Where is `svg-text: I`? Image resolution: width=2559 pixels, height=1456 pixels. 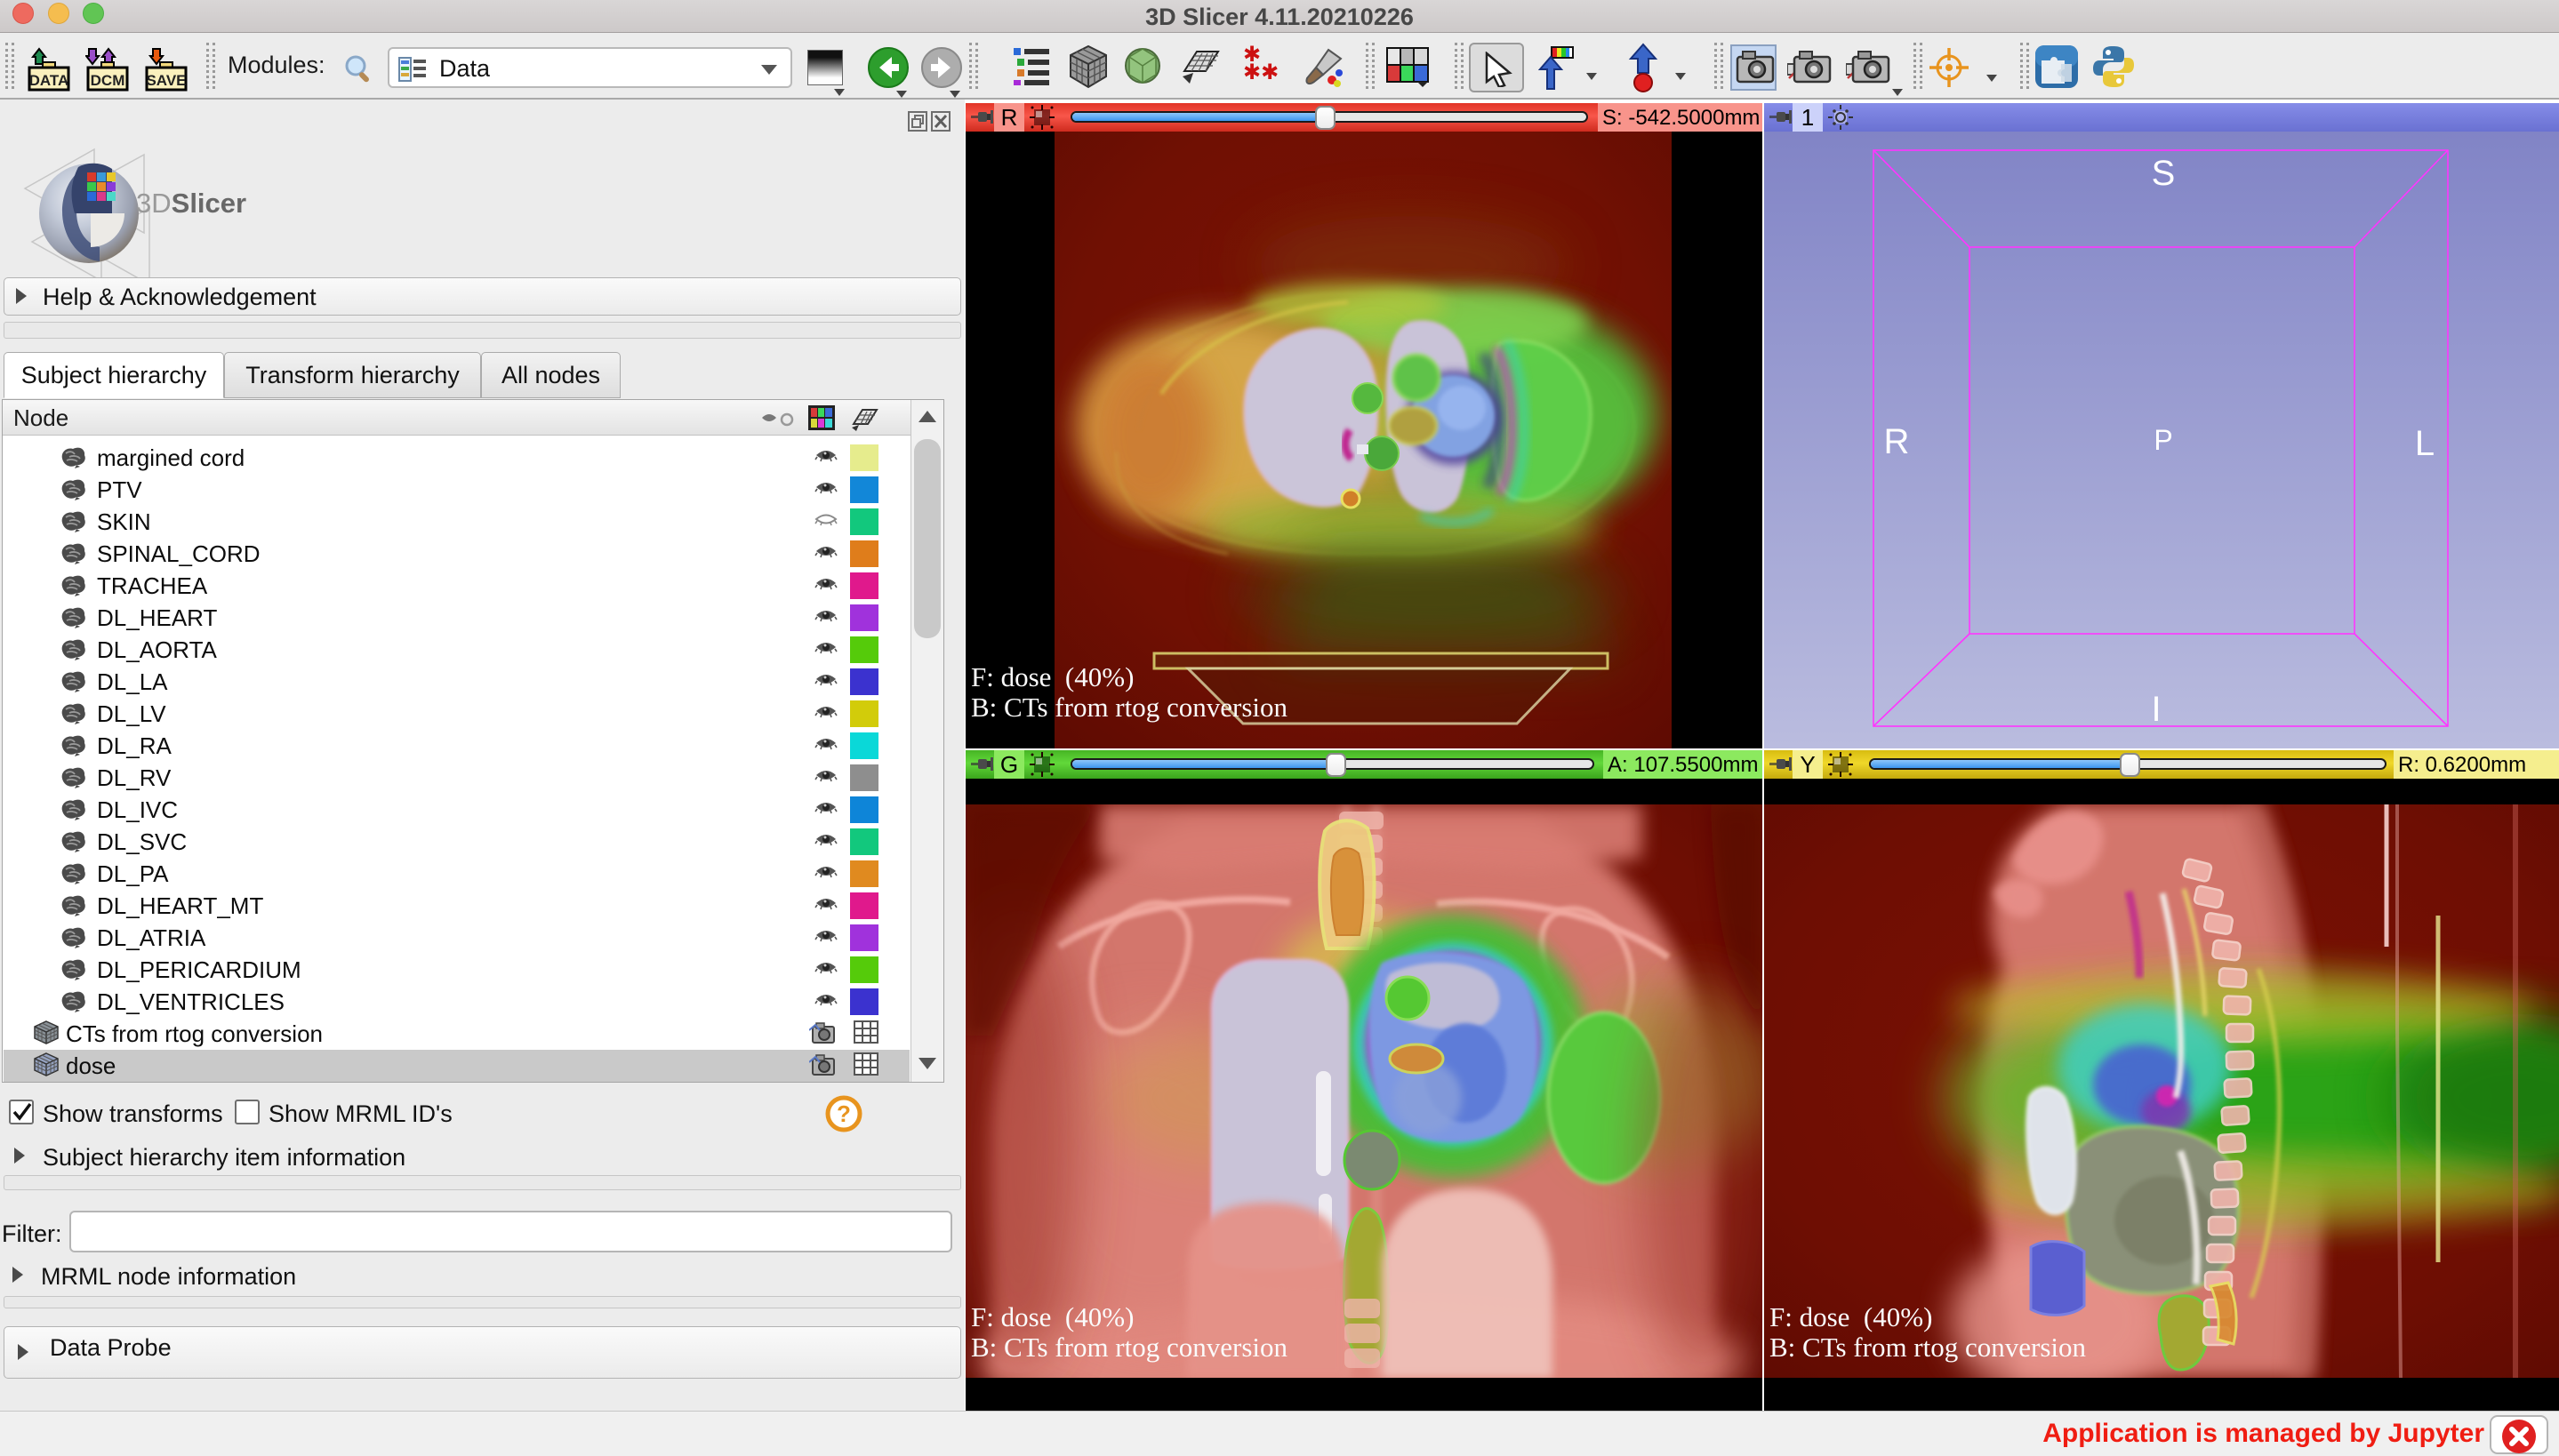
svg-text: I is located at coordinates (2156, 709).